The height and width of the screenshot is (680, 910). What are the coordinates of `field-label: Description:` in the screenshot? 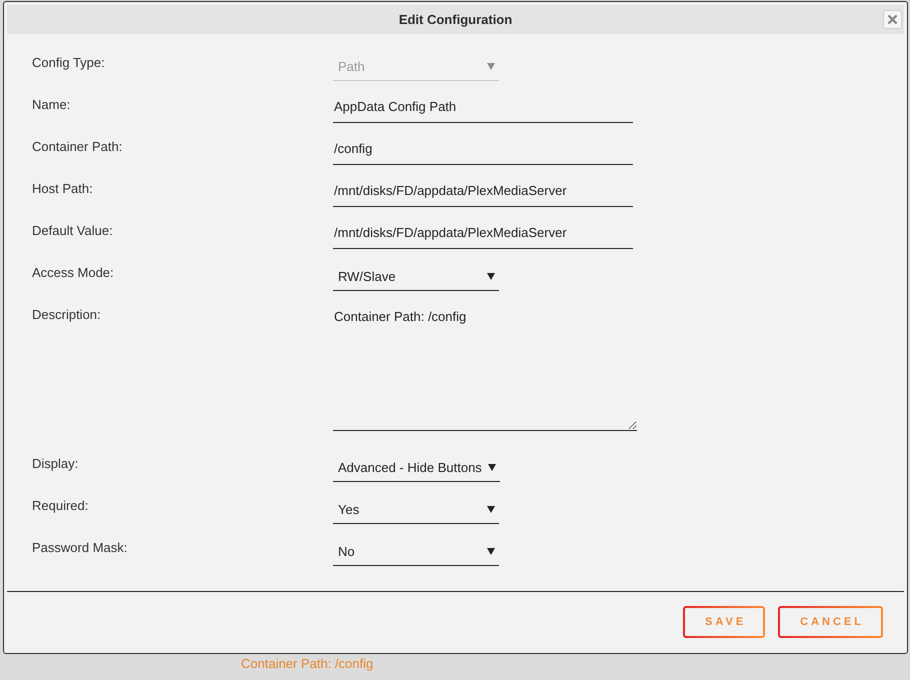 It's located at (67, 315).